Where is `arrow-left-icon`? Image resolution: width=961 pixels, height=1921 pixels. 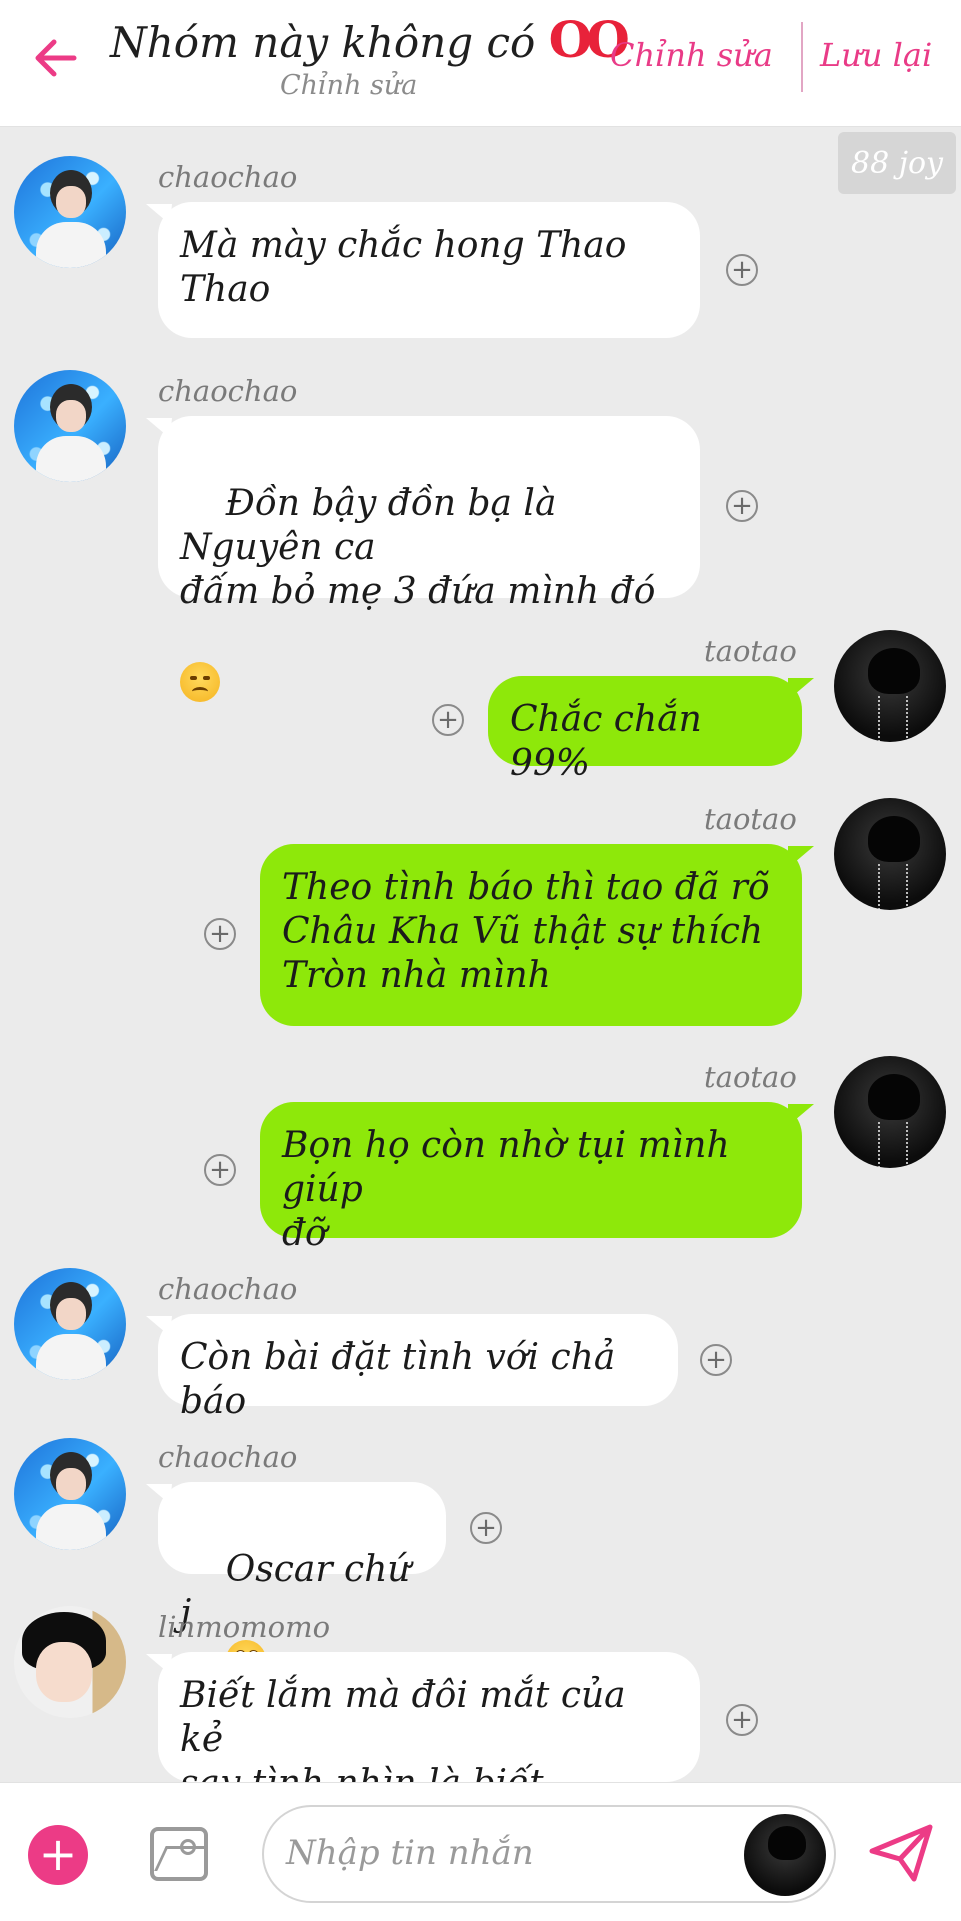 arrow-left-icon is located at coordinates (56, 58).